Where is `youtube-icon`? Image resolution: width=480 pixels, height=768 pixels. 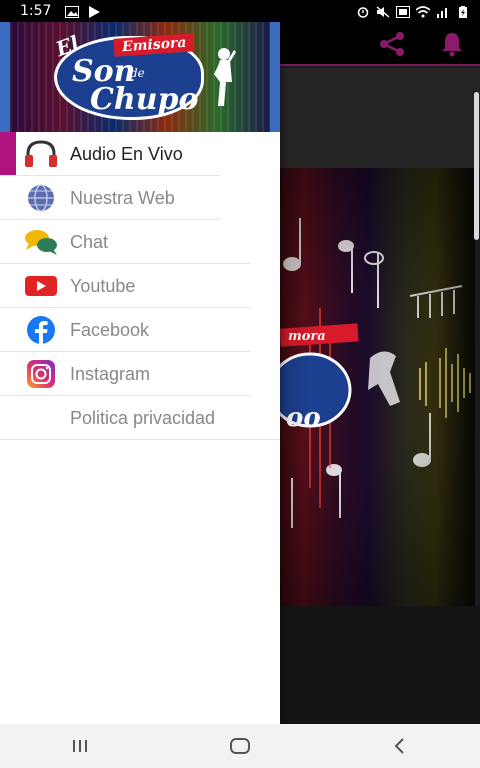 youtube-icon is located at coordinates (41, 286).